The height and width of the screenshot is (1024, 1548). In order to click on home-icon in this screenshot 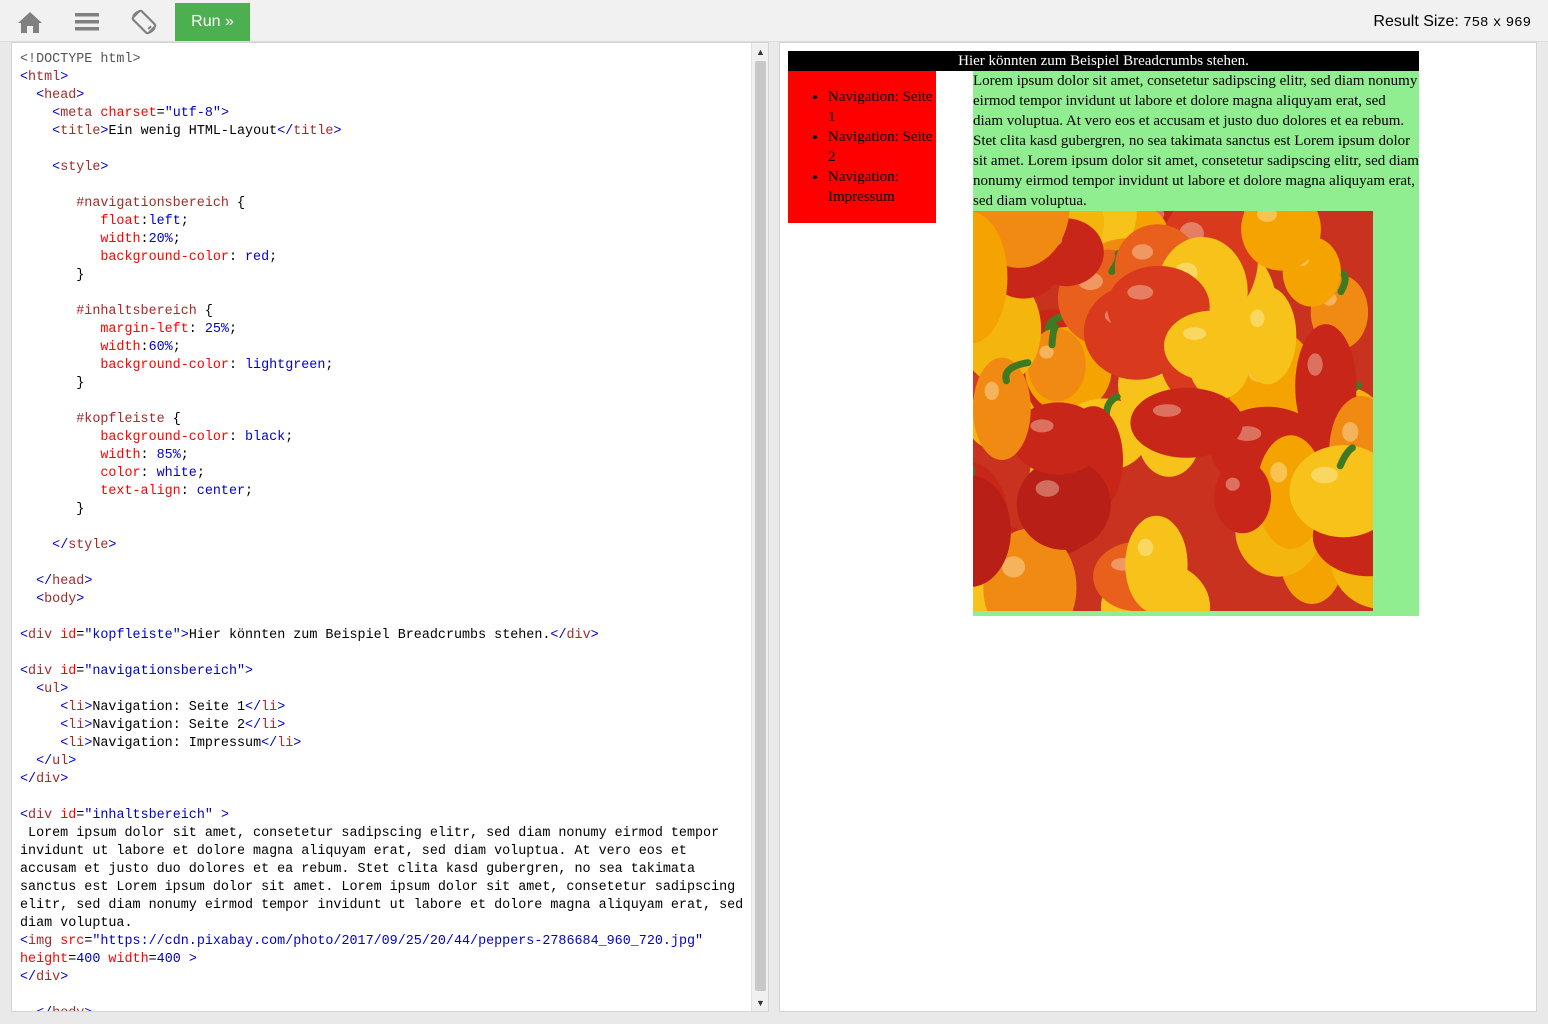, I will do `click(30, 22)`.